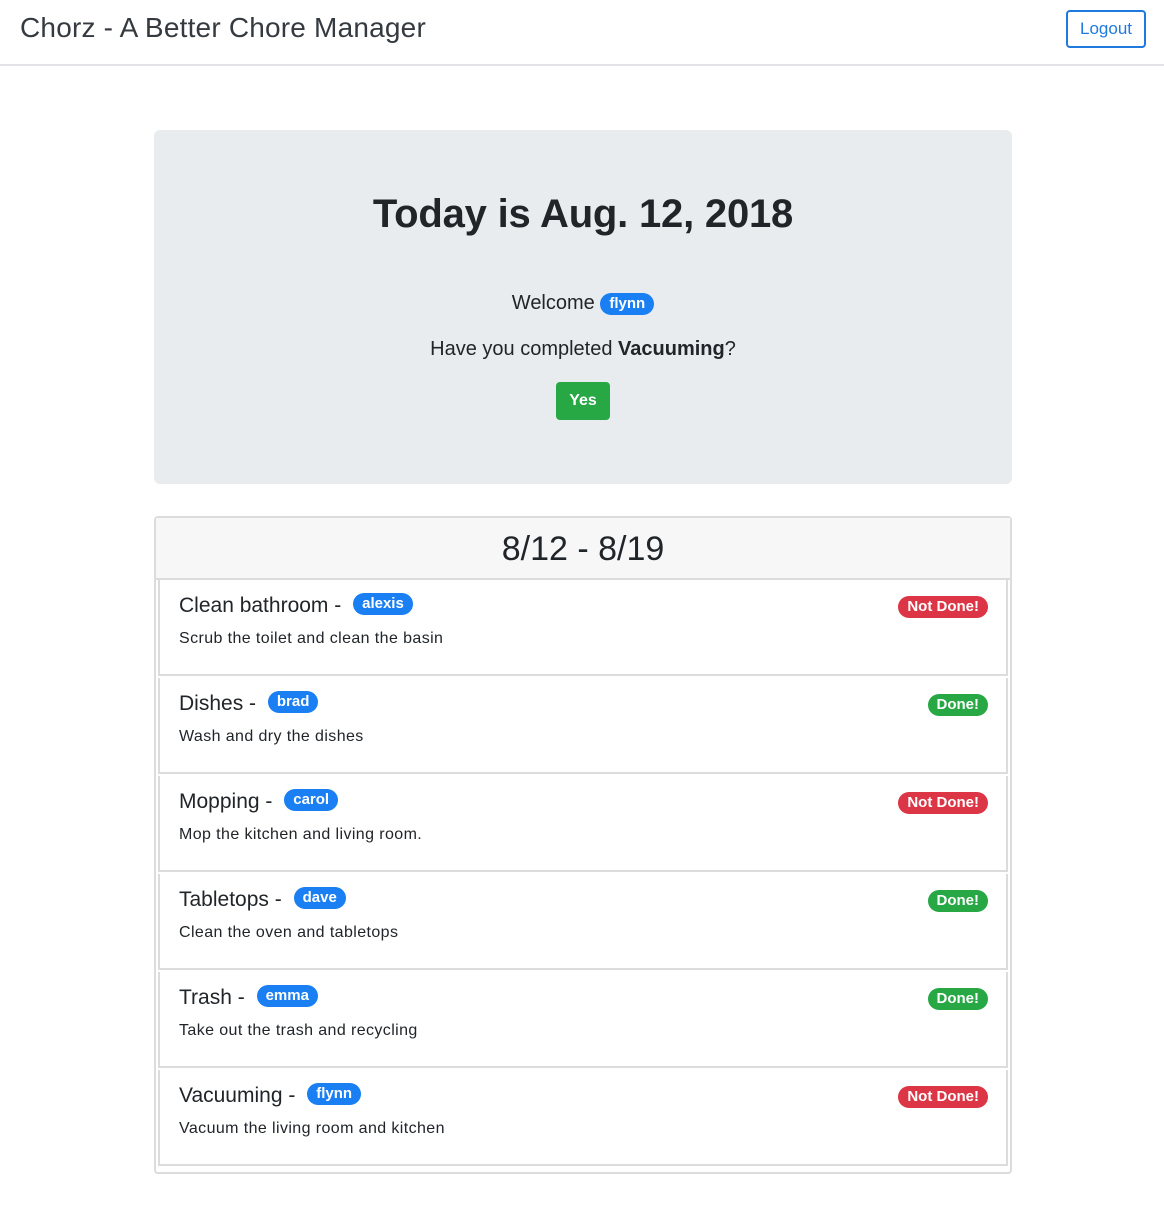 This screenshot has height=1228, width=1164. What do you see at coordinates (298, 1030) in the screenshot?
I see `chore-description: Take out the trash and recycling` at bounding box center [298, 1030].